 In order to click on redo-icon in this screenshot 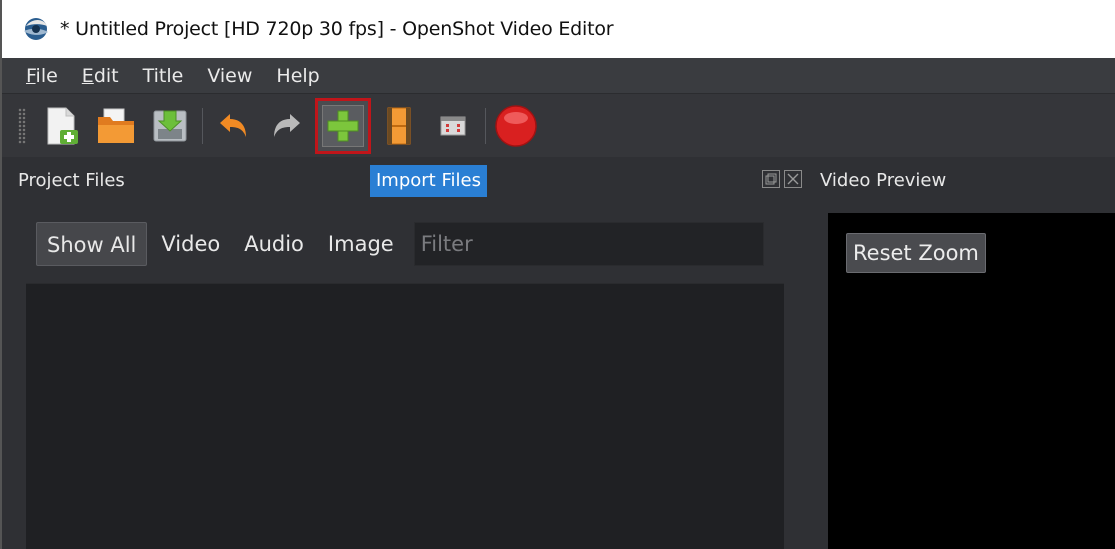, I will do `click(287, 125)`.